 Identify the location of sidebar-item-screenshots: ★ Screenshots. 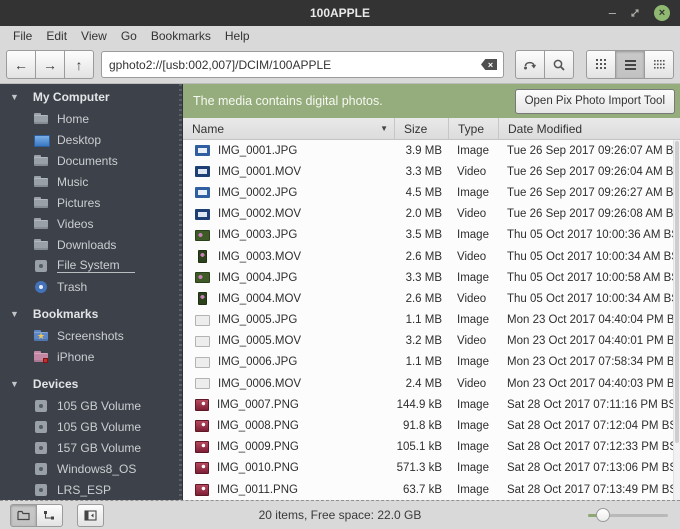
(91, 335).